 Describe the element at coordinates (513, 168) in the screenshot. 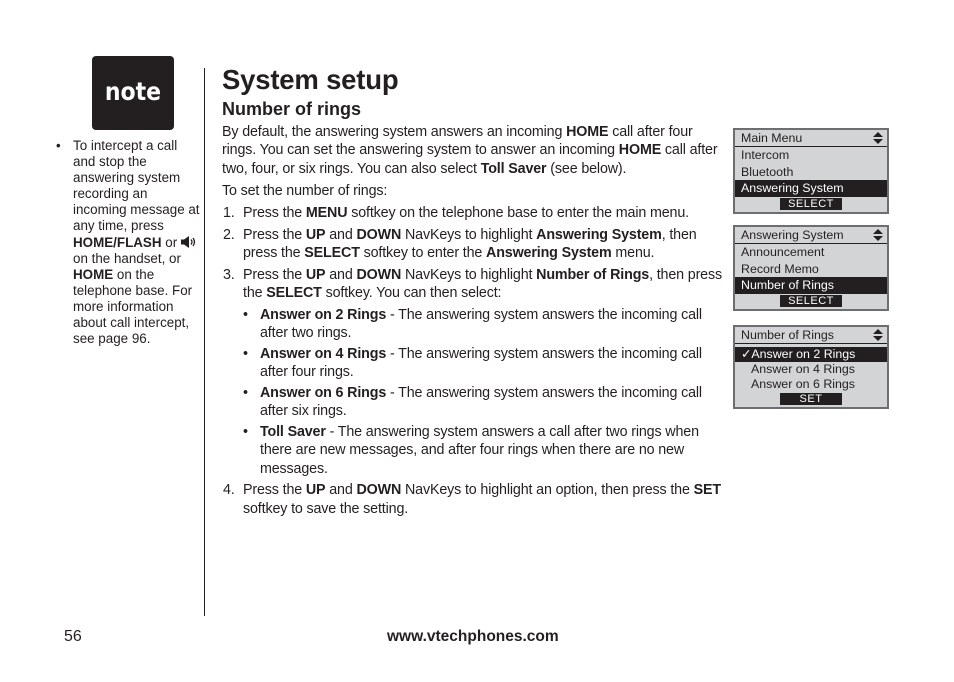

I see `intro-bold: Toll Saver` at that location.